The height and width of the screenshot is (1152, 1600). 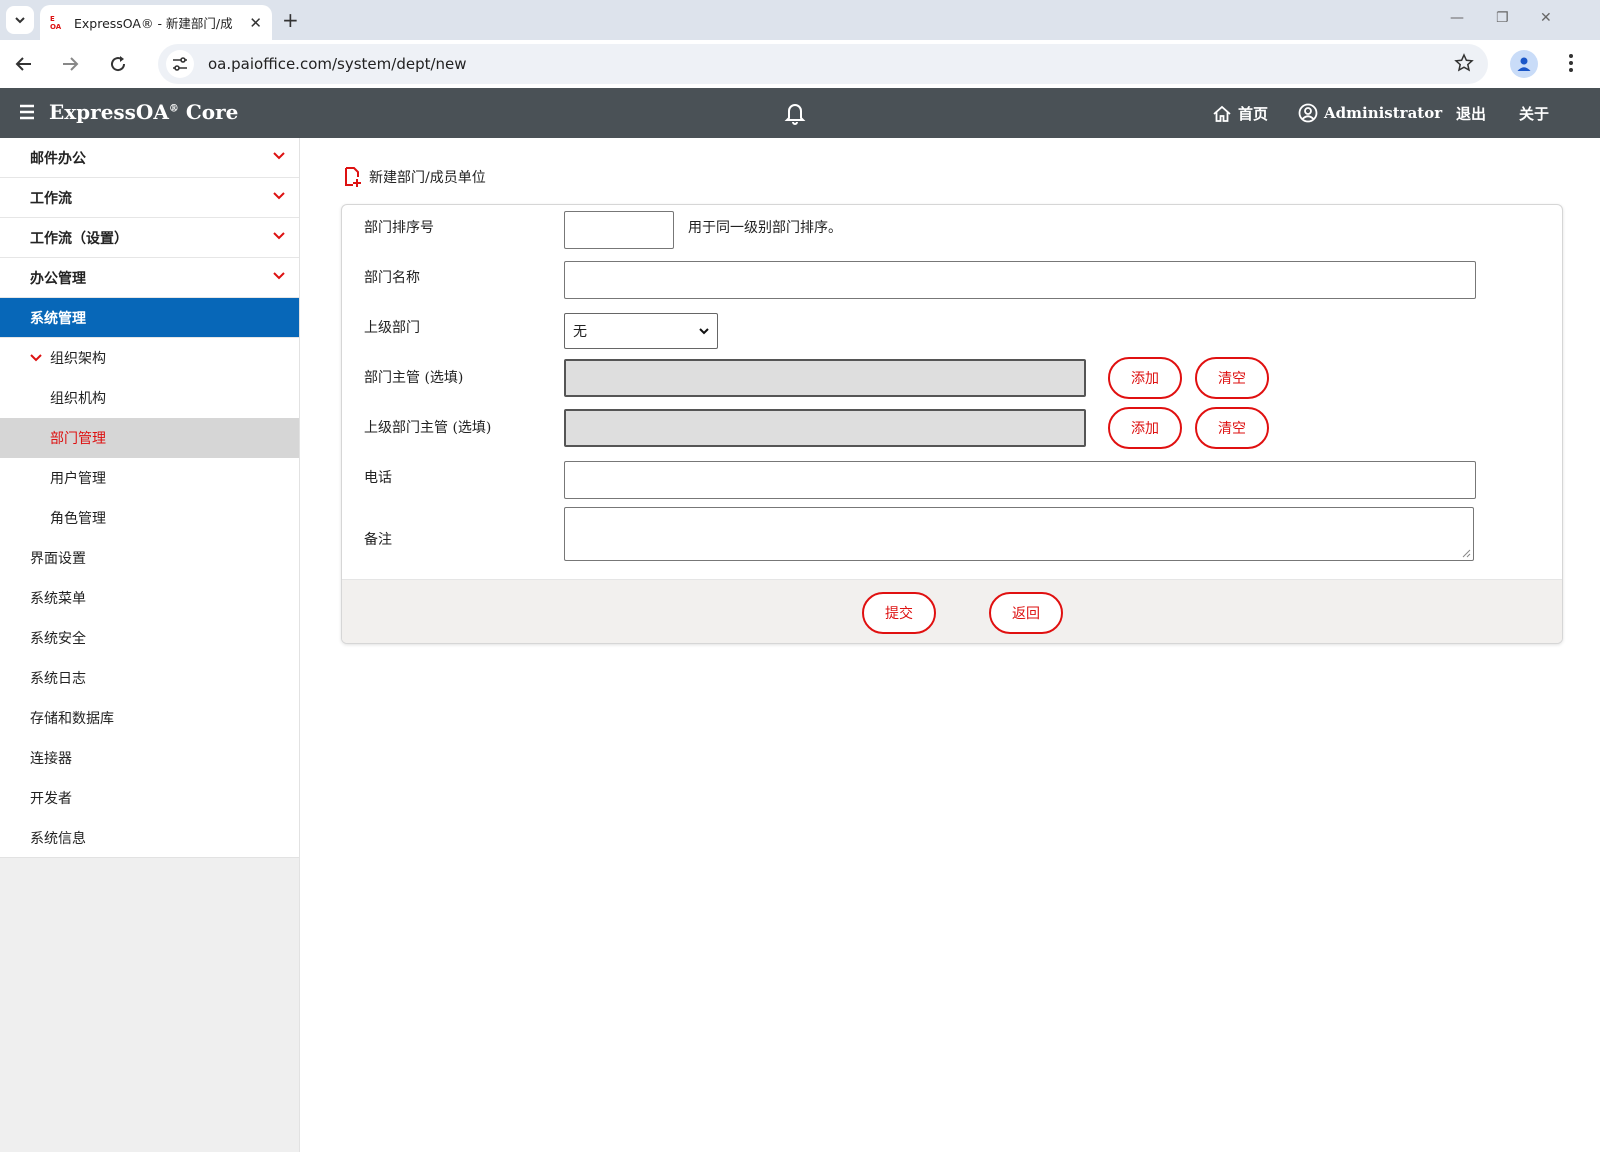 I want to click on home-label: 首页, so click(x=1253, y=114).